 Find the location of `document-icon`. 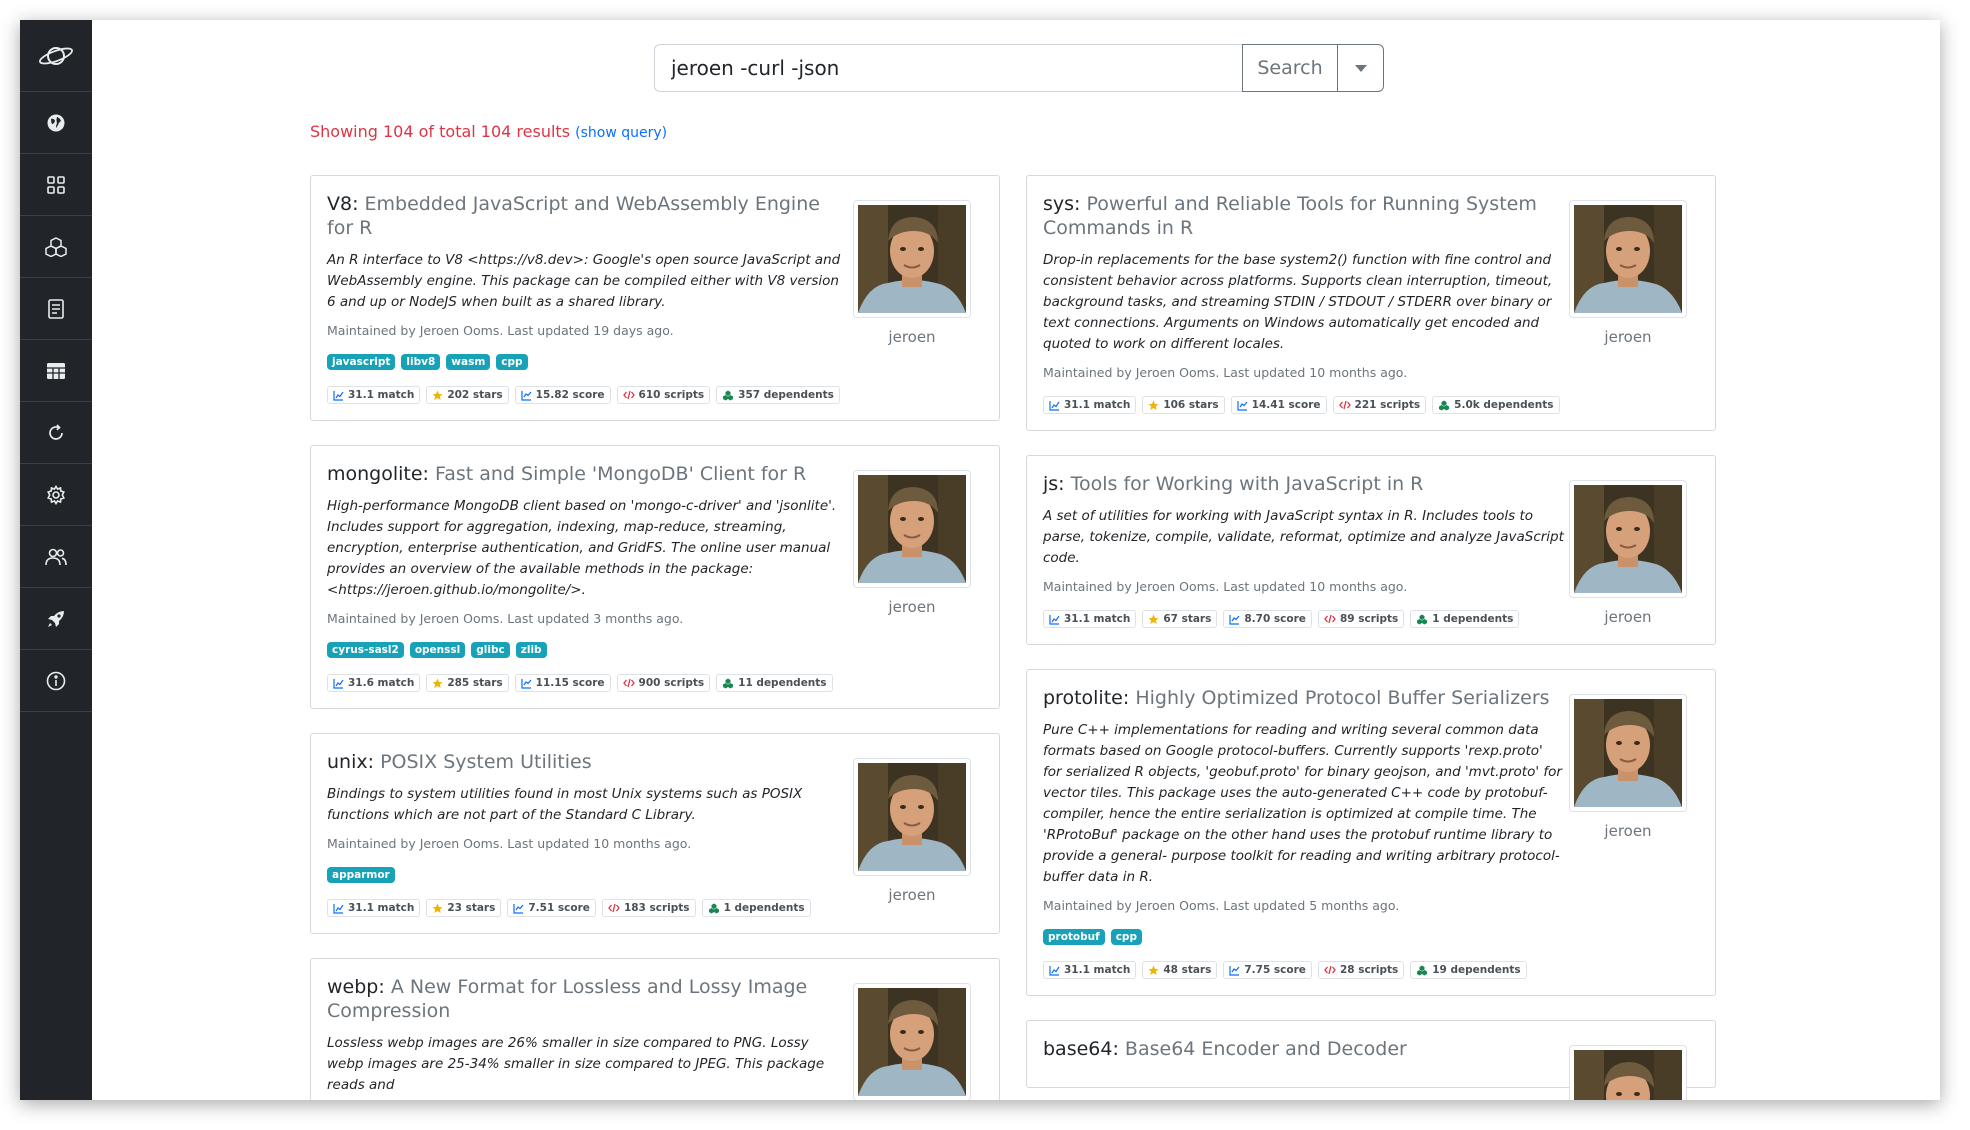

document-icon is located at coordinates (56, 309).